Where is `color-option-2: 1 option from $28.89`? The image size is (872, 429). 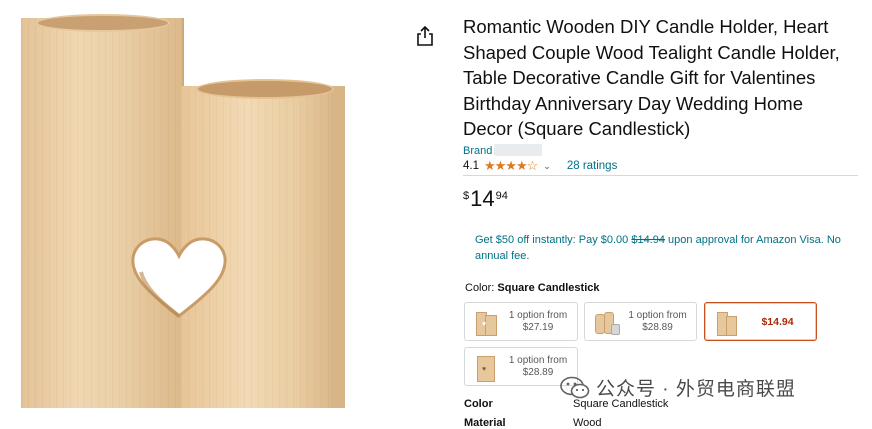 color-option-2: 1 option from $28.89 is located at coordinates (640, 321).